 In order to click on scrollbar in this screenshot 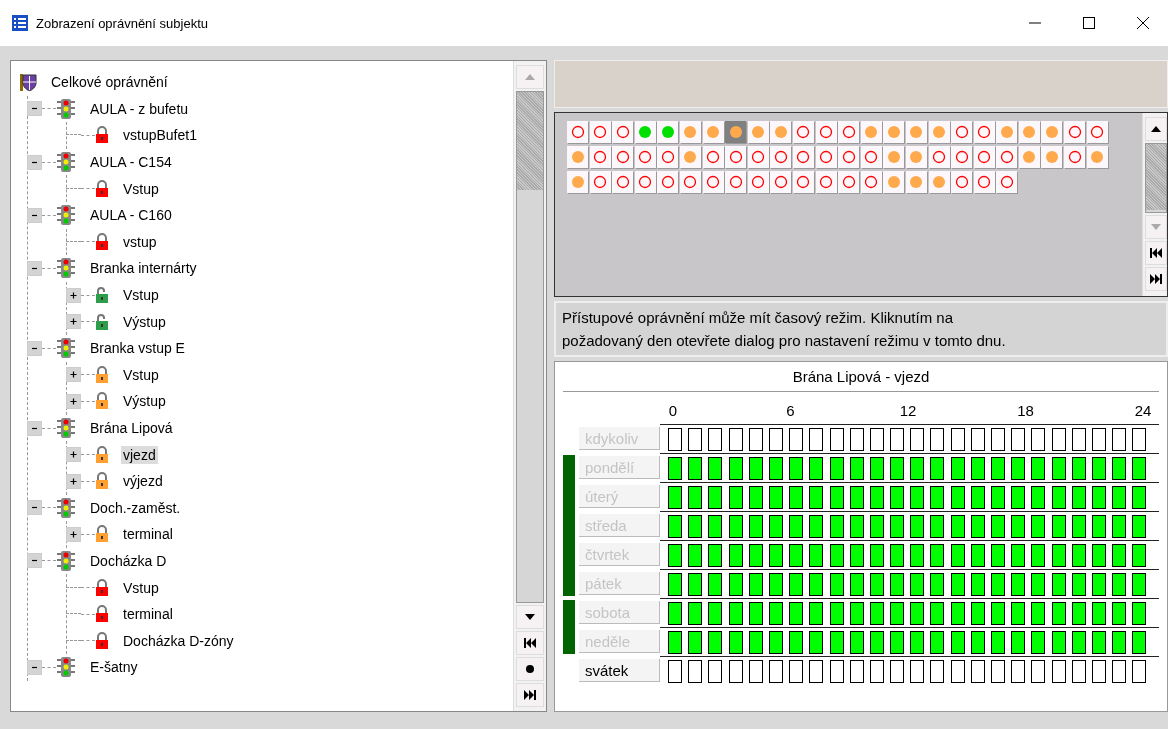, I will do `click(1154, 204)`.